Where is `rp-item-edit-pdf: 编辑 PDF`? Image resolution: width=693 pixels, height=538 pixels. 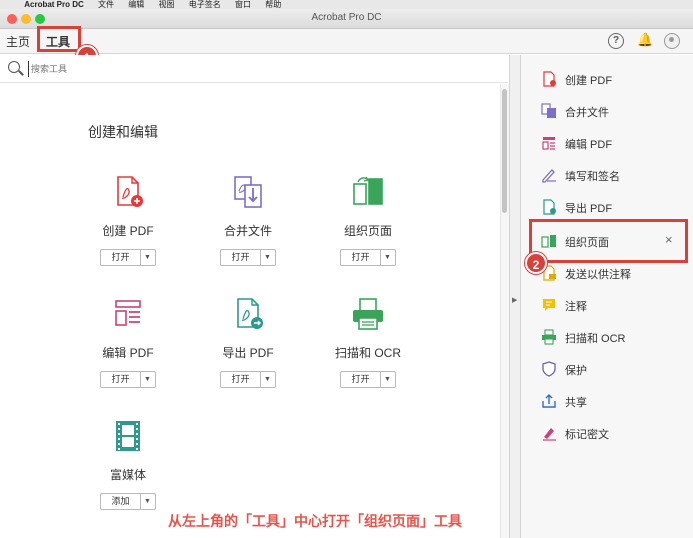
rp-item-edit-pdf: 编辑 PDF is located at coordinates (607, 143).